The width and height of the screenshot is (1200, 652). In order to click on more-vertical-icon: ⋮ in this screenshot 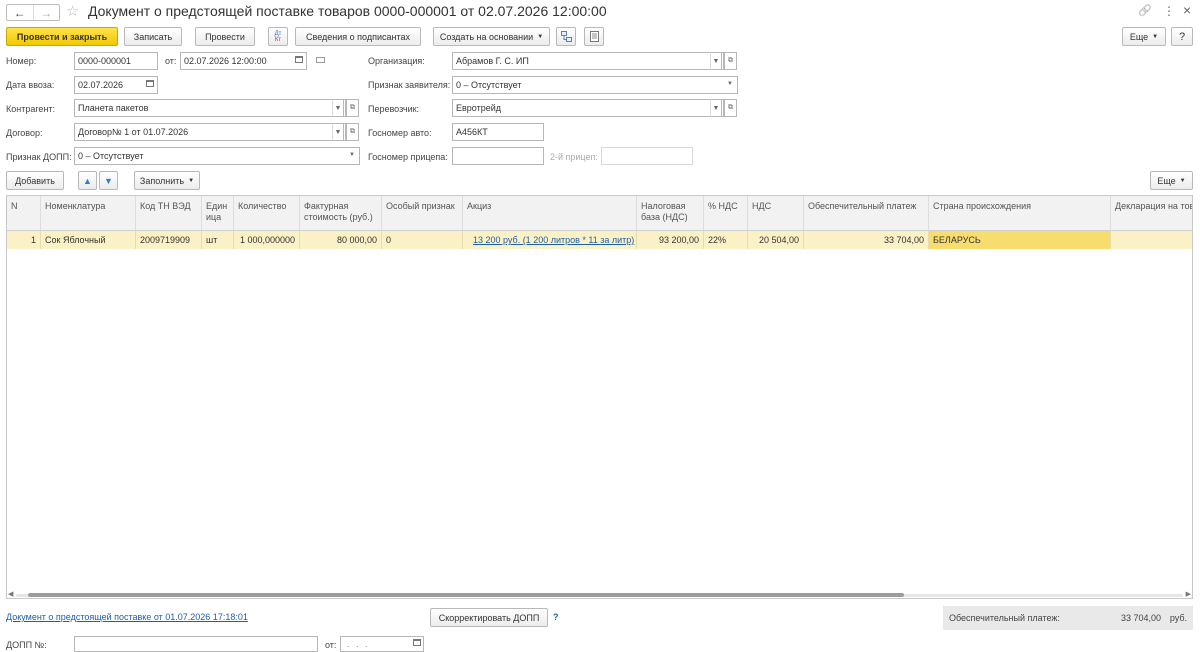, I will do `click(1169, 11)`.